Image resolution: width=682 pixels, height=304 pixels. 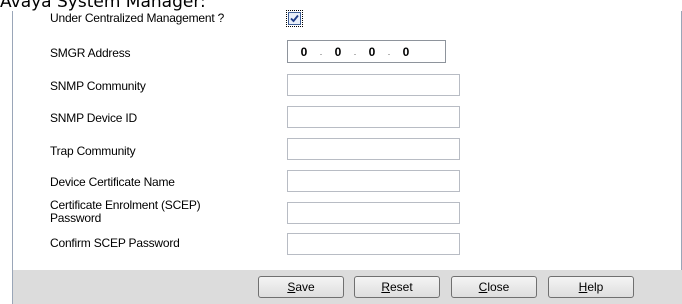 I want to click on ip-octet-3: 0, so click(x=372, y=51).